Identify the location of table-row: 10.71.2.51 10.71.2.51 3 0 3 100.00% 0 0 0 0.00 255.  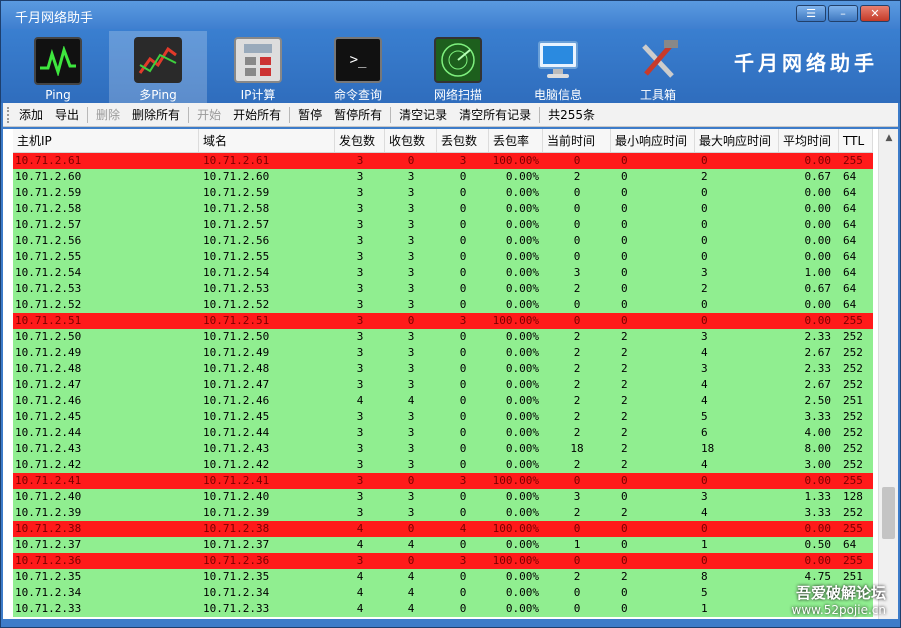
(443, 321).